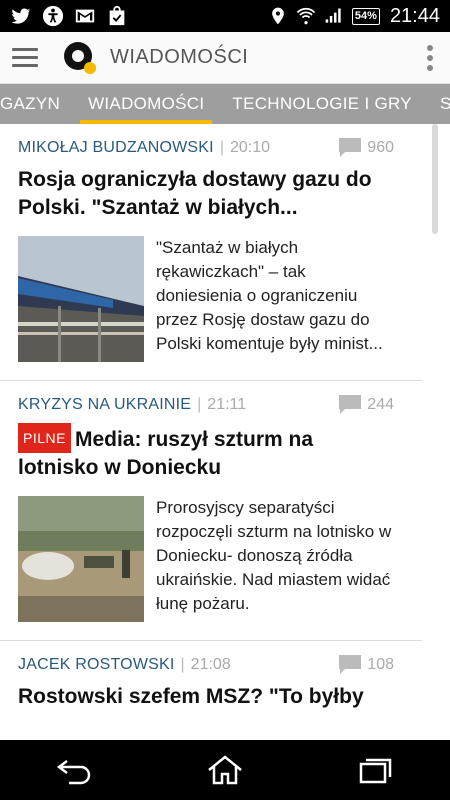 Image resolution: width=450 pixels, height=800 pixels. What do you see at coordinates (250, 147) in the screenshot?
I see `article-time: 20:10` at bounding box center [250, 147].